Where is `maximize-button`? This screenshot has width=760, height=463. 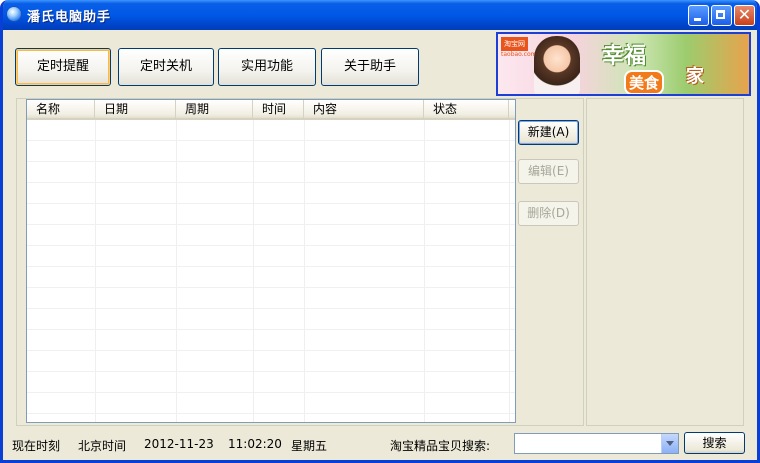
maximize-button is located at coordinates (721, 15).